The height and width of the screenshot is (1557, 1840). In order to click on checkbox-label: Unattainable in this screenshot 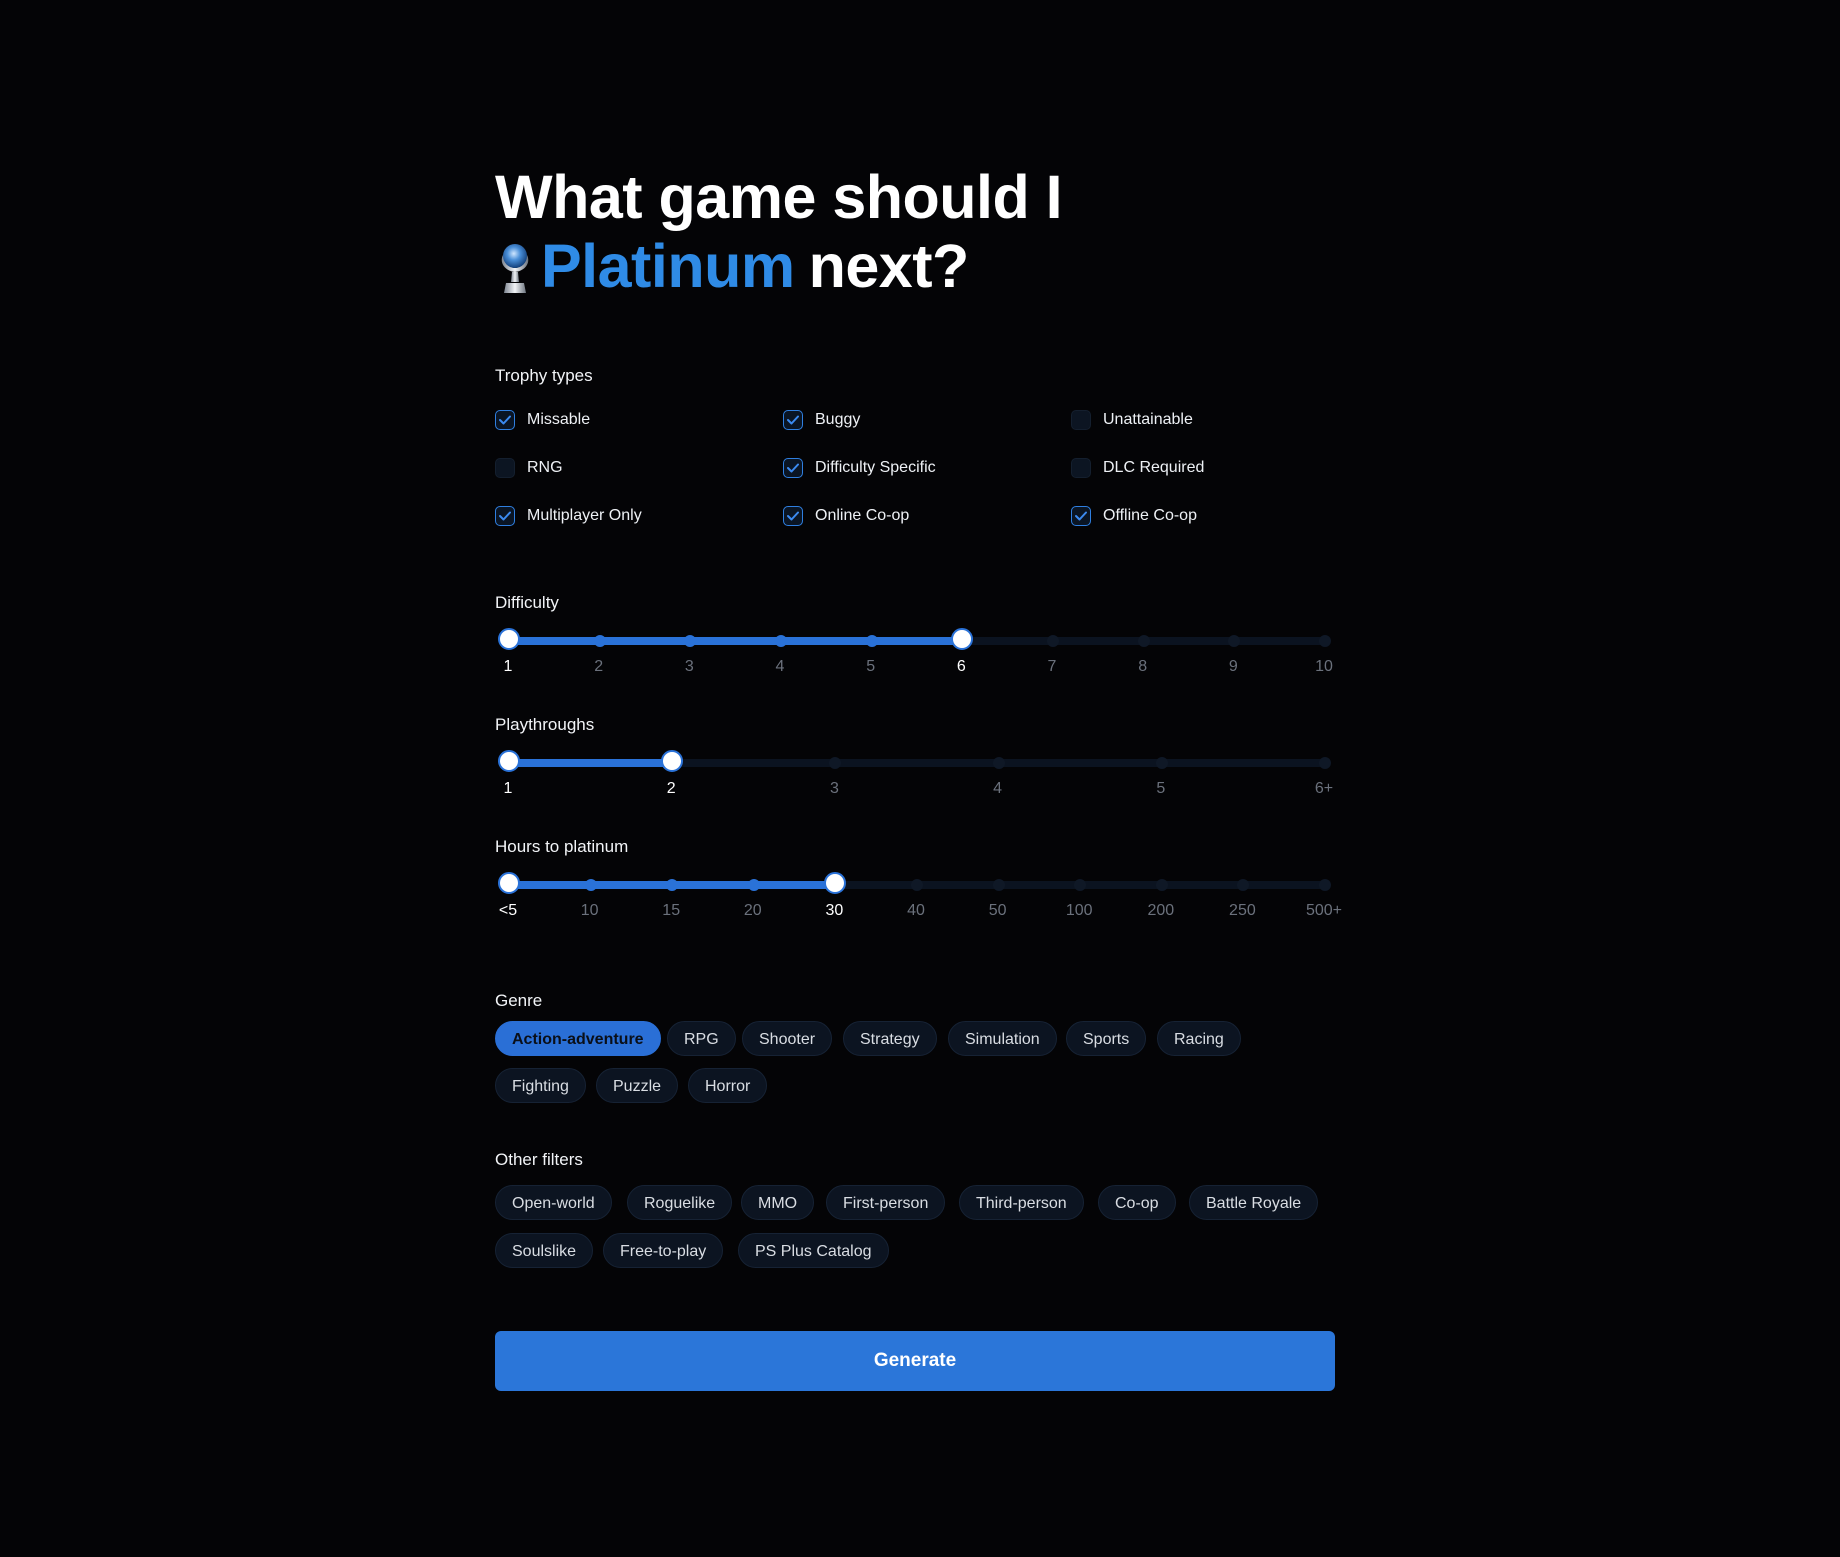, I will do `click(1148, 419)`.